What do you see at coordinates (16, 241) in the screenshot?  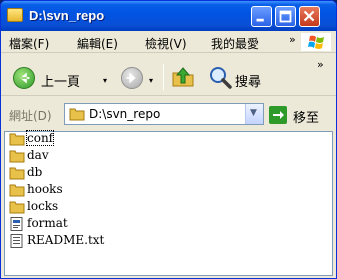 I see `text-file-icon` at bounding box center [16, 241].